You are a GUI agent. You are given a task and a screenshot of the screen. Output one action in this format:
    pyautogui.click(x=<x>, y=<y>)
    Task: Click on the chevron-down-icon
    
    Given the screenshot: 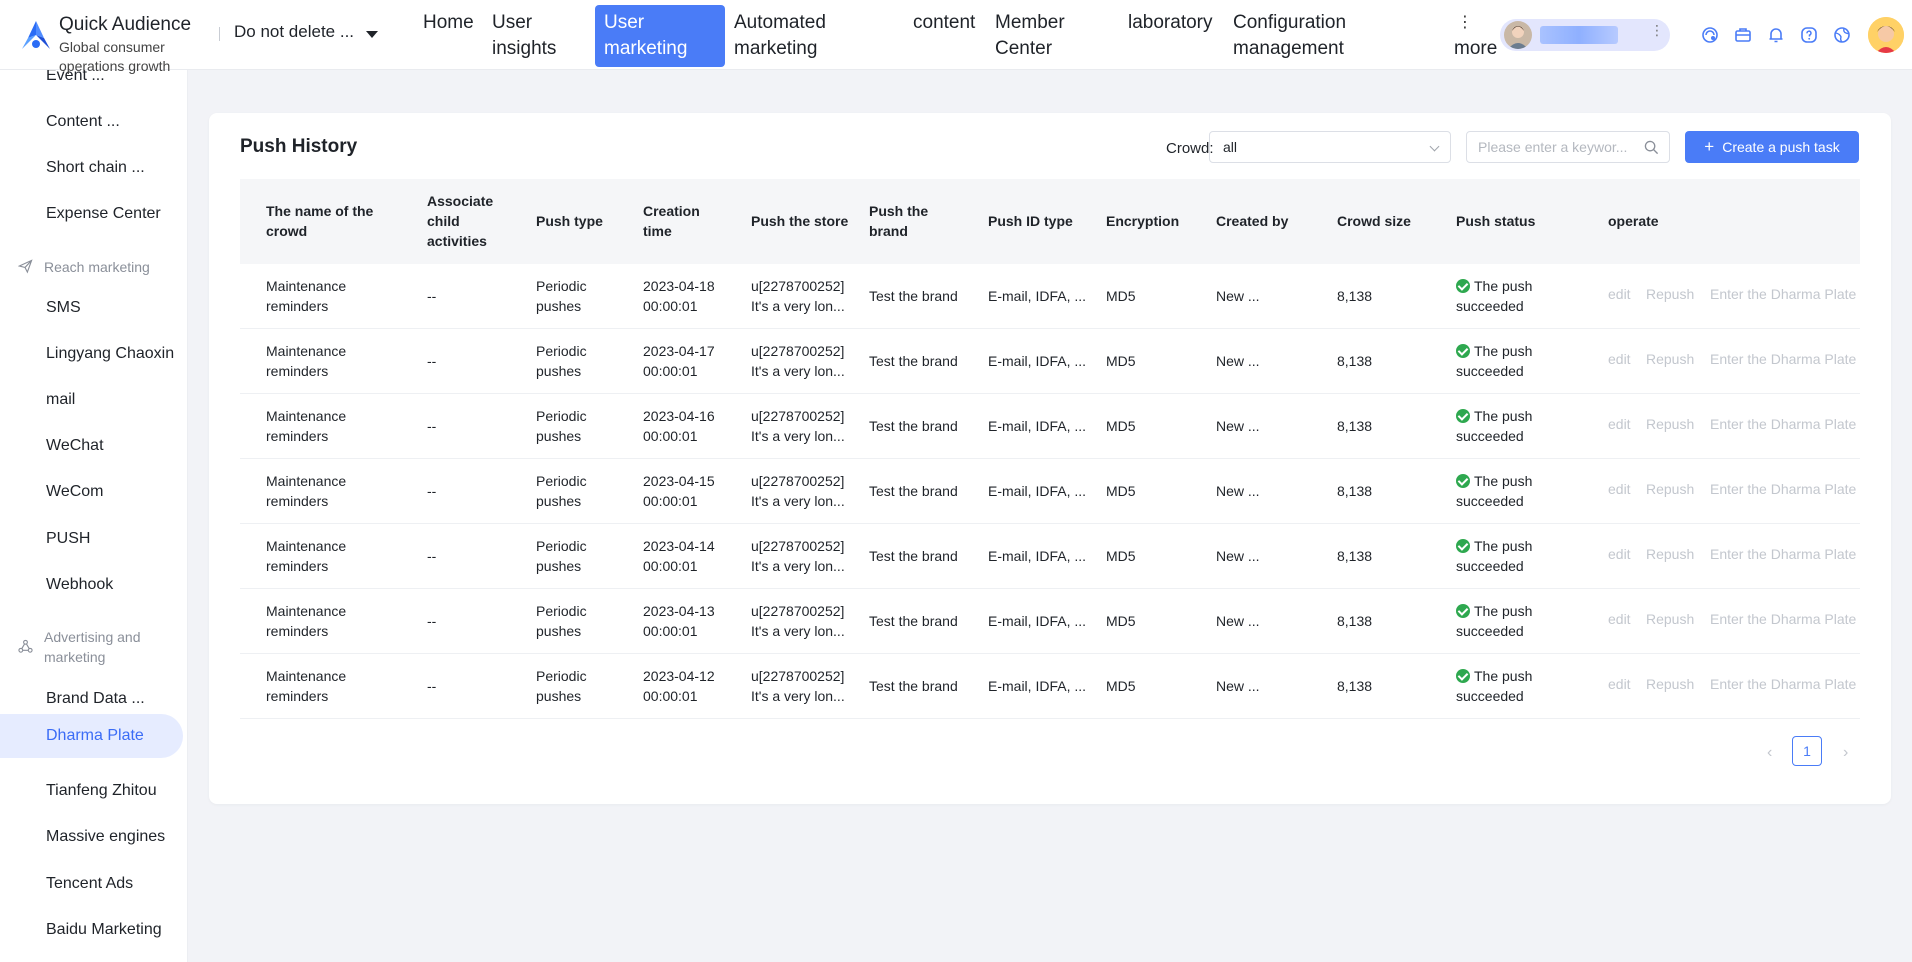 What is the action you would take?
    pyautogui.click(x=1434, y=146)
    